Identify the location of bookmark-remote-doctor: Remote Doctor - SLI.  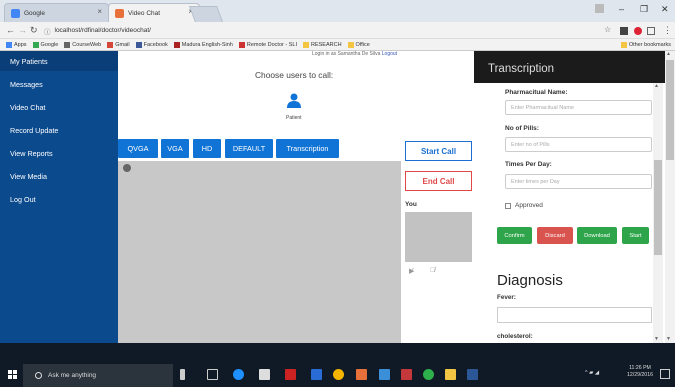
(267, 44).